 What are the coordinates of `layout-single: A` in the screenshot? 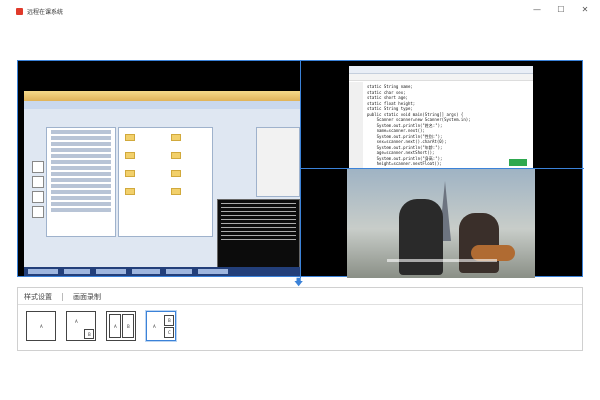 It's located at (41, 326).